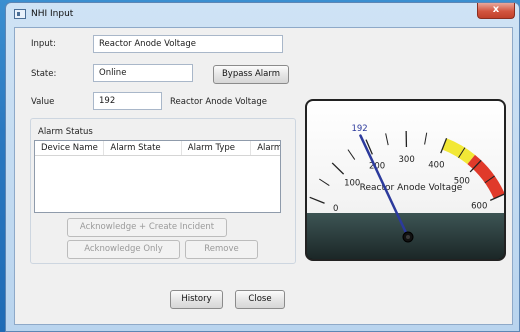 The width and height of the screenshot is (520, 332). What do you see at coordinates (147, 227) in the screenshot?
I see `acknowledge-create-incident-button: Acknowledge + Create Incident` at bounding box center [147, 227].